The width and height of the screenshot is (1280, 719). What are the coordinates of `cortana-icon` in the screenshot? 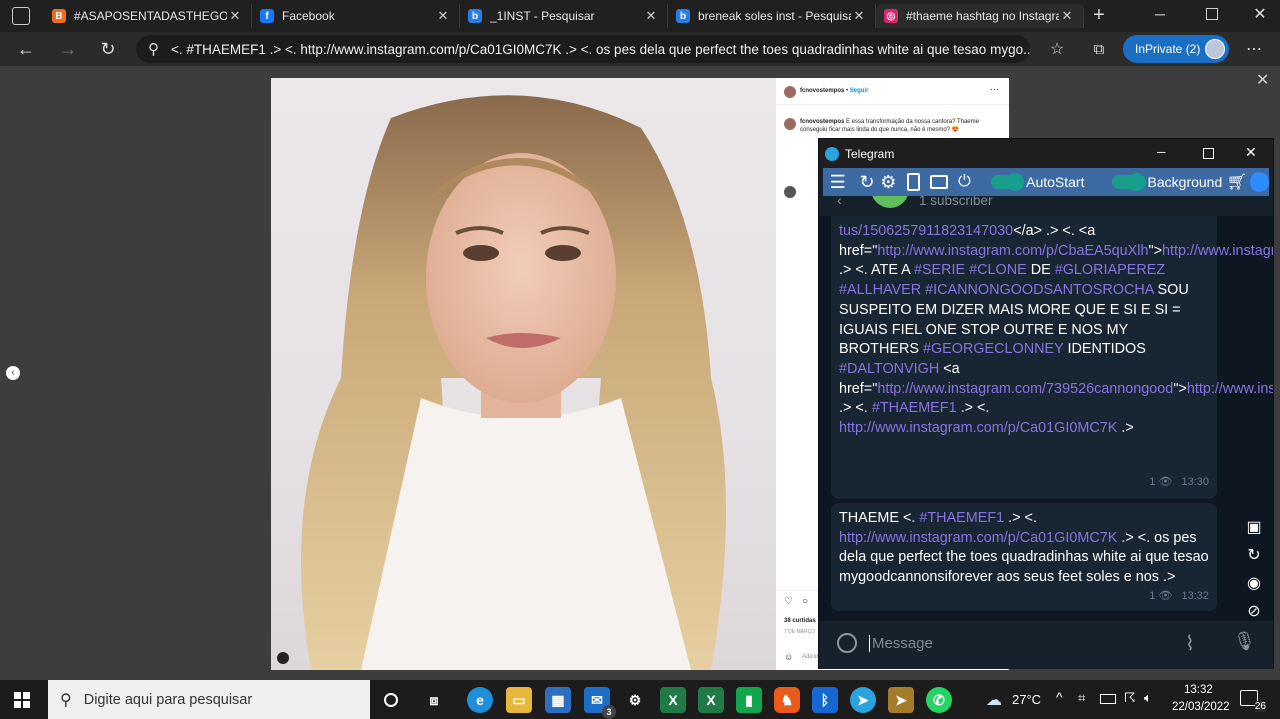 It's located at (391, 700).